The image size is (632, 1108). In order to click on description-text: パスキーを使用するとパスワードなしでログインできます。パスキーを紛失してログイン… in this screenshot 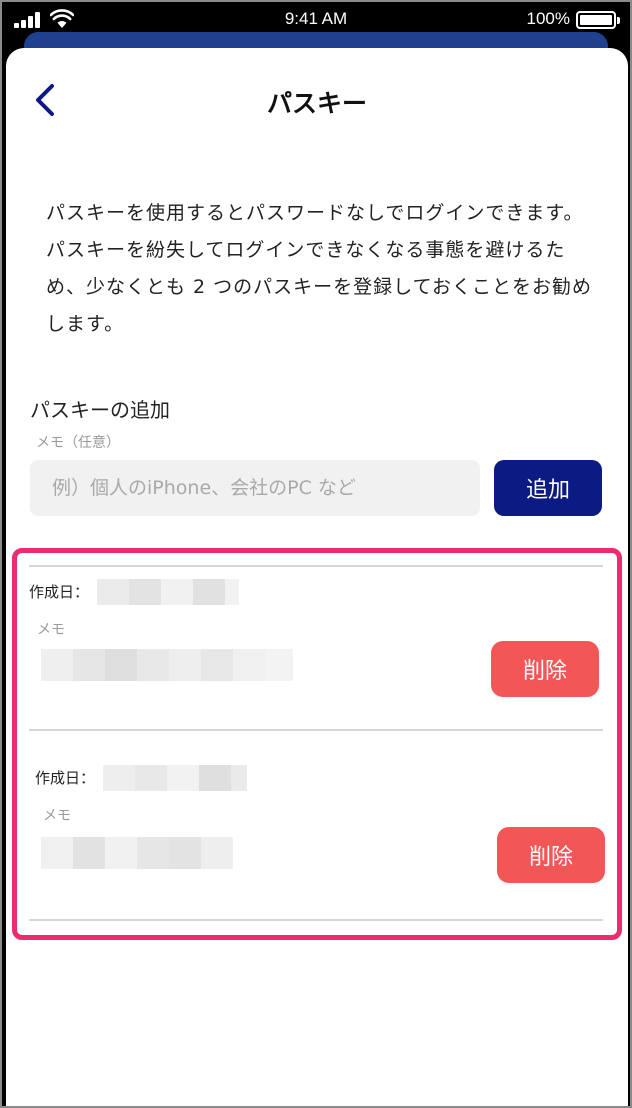, I will do `click(319, 268)`.